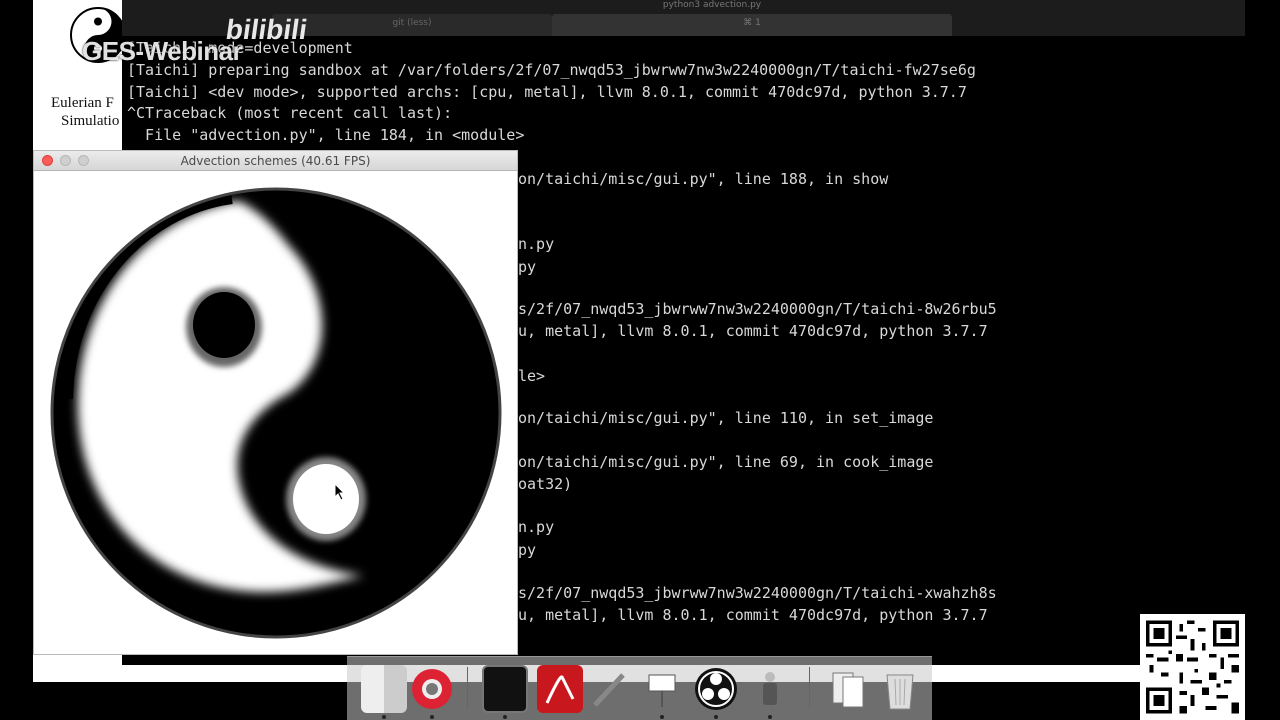 This screenshot has height=720, width=1280. Describe the element at coordinates (560, 689) in the screenshot. I see `acrobat-icon` at that location.